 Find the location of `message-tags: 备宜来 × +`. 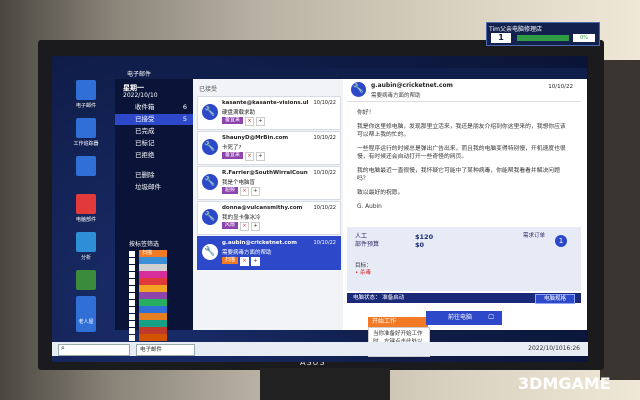

message-tags: 备宜来 × + is located at coordinates (244, 156).